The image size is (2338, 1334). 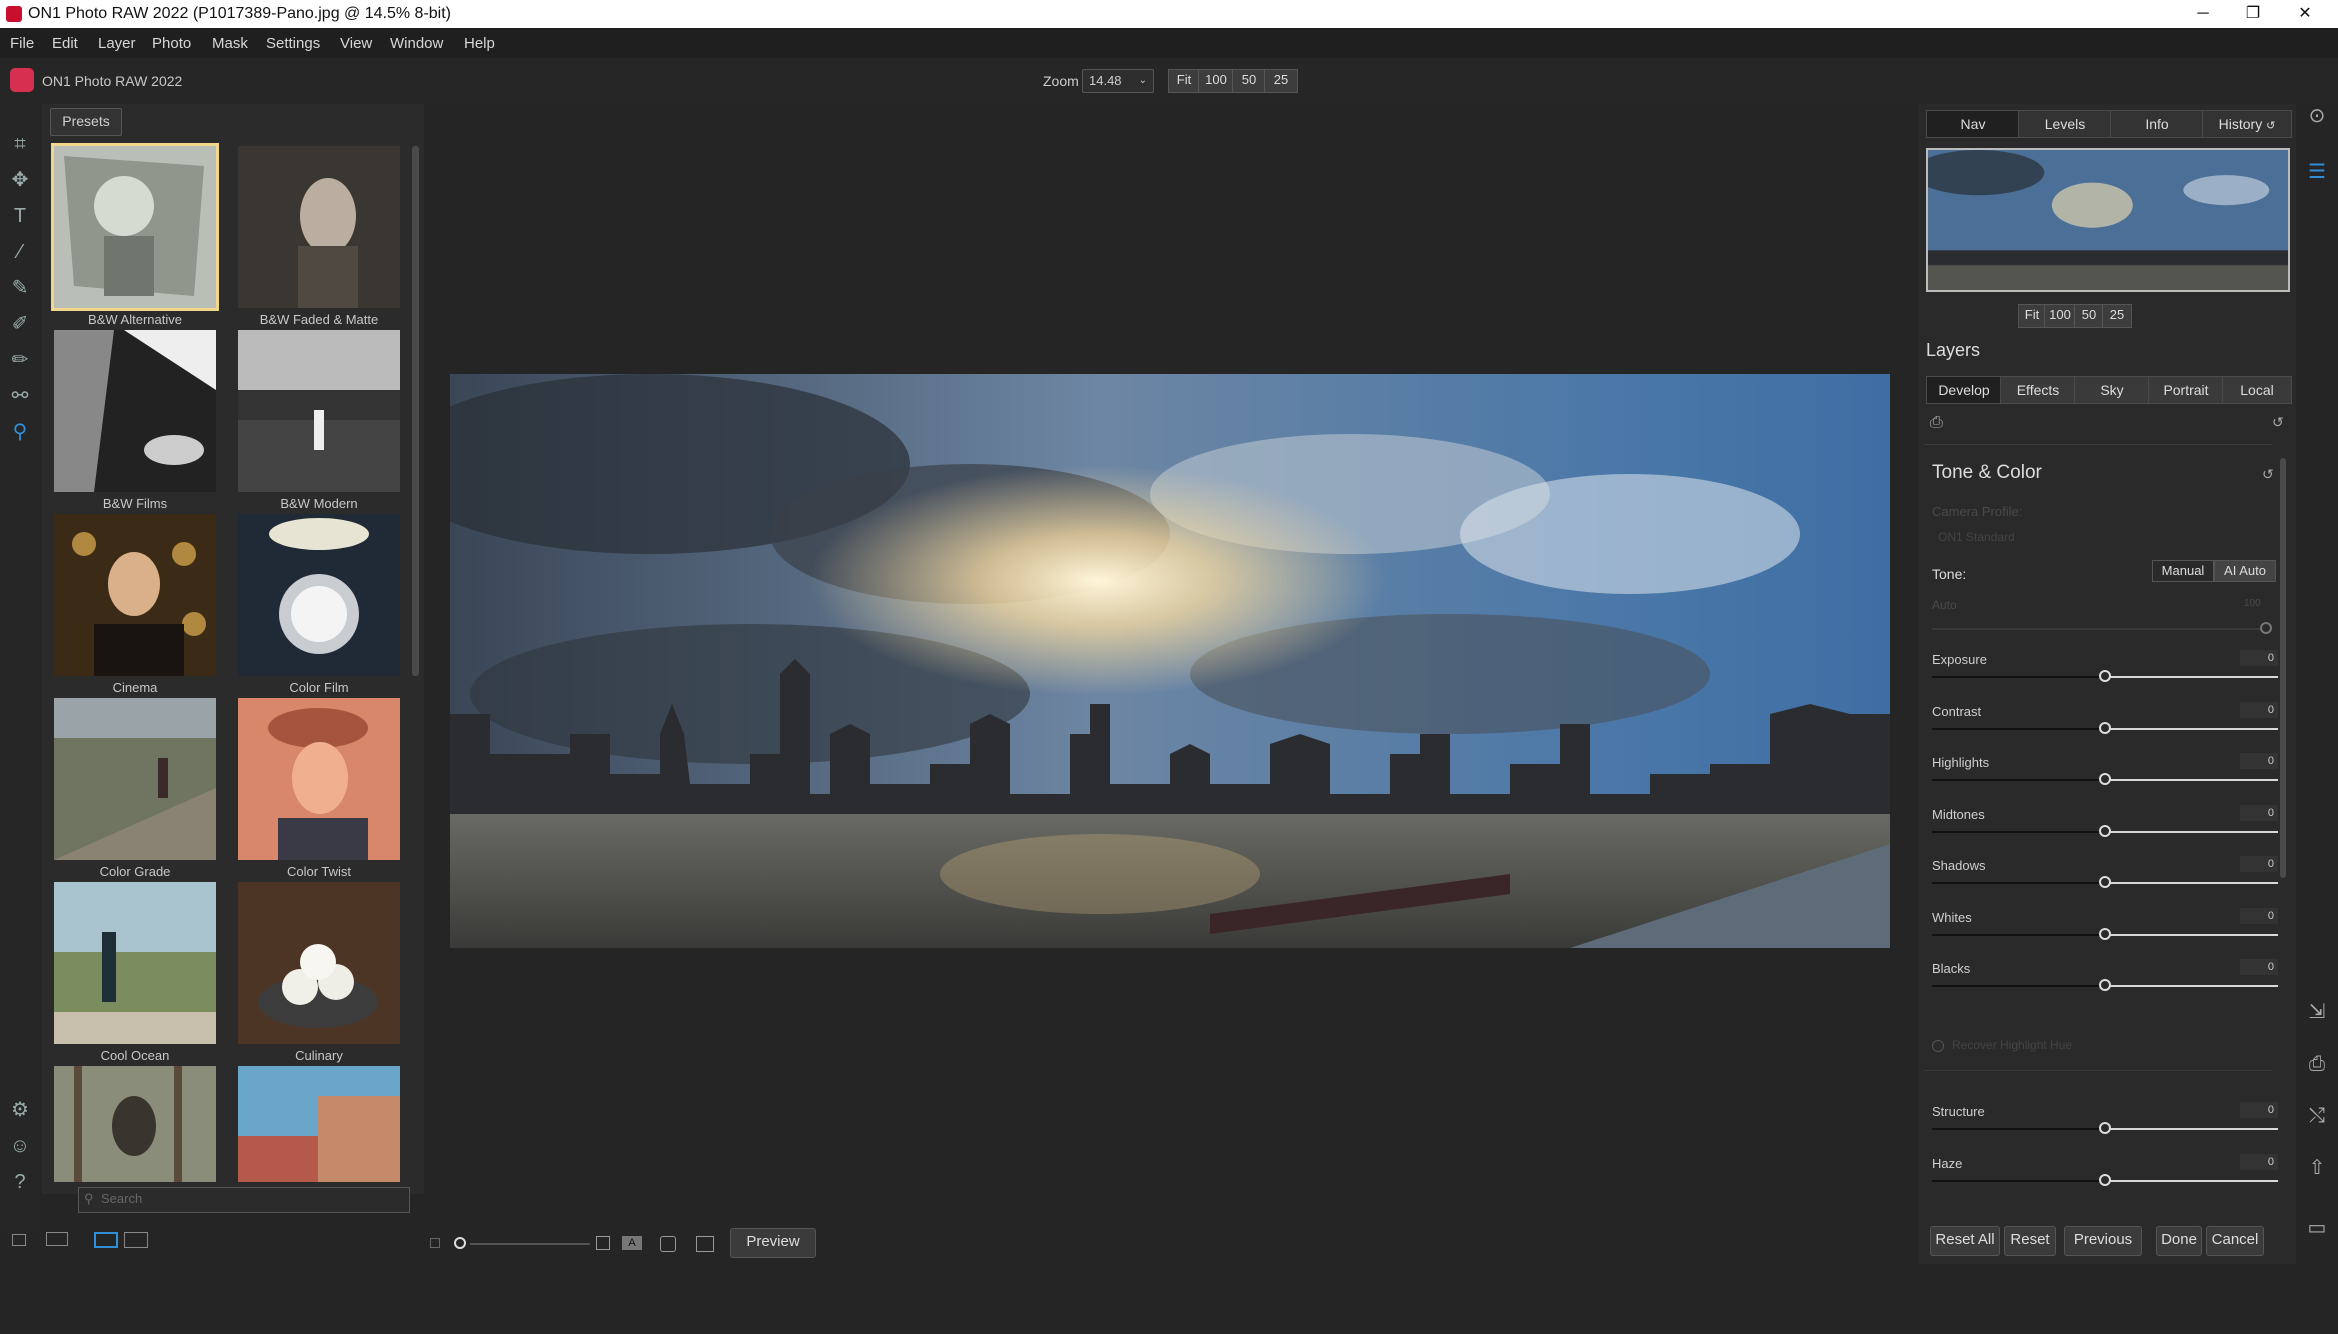 What do you see at coordinates (530, 1244) in the screenshot?
I see `brush-size-slider-track` at bounding box center [530, 1244].